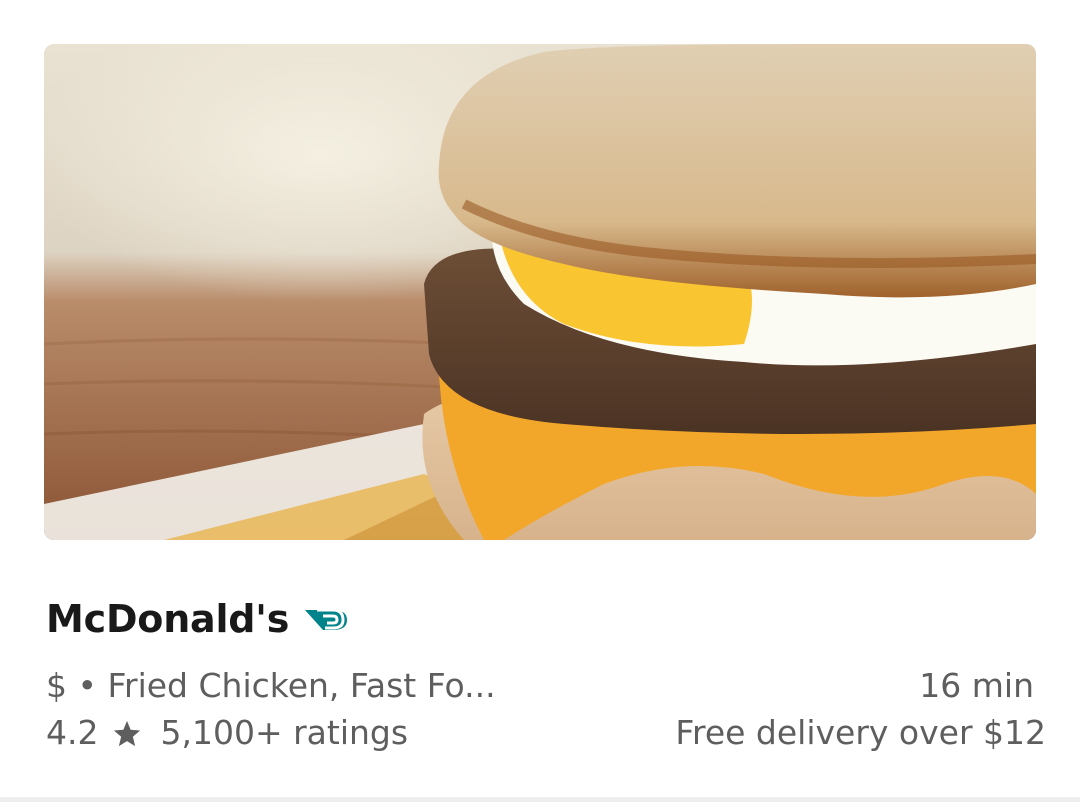 Image resolution: width=1080 pixels, height=802 pixels. Describe the element at coordinates (72, 732) in the screenshot. I see `rating-value: 4.2` at that location.